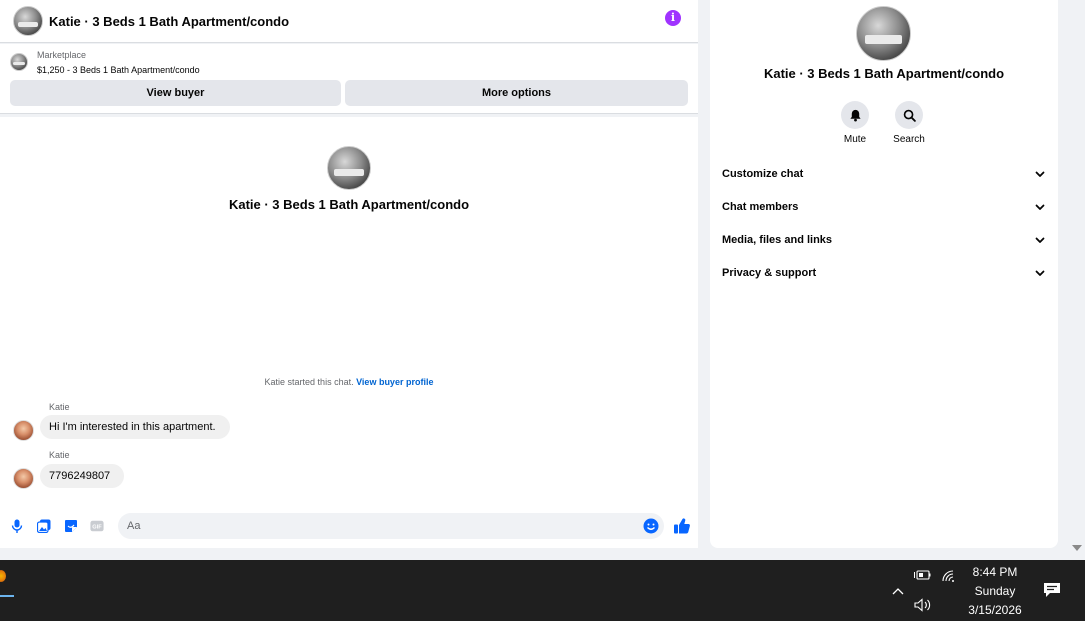 This screenshot has width=1085, height=621. Describe the element at coordinates (17, 526) in the screenshot. I see `mic-icon` at that location.